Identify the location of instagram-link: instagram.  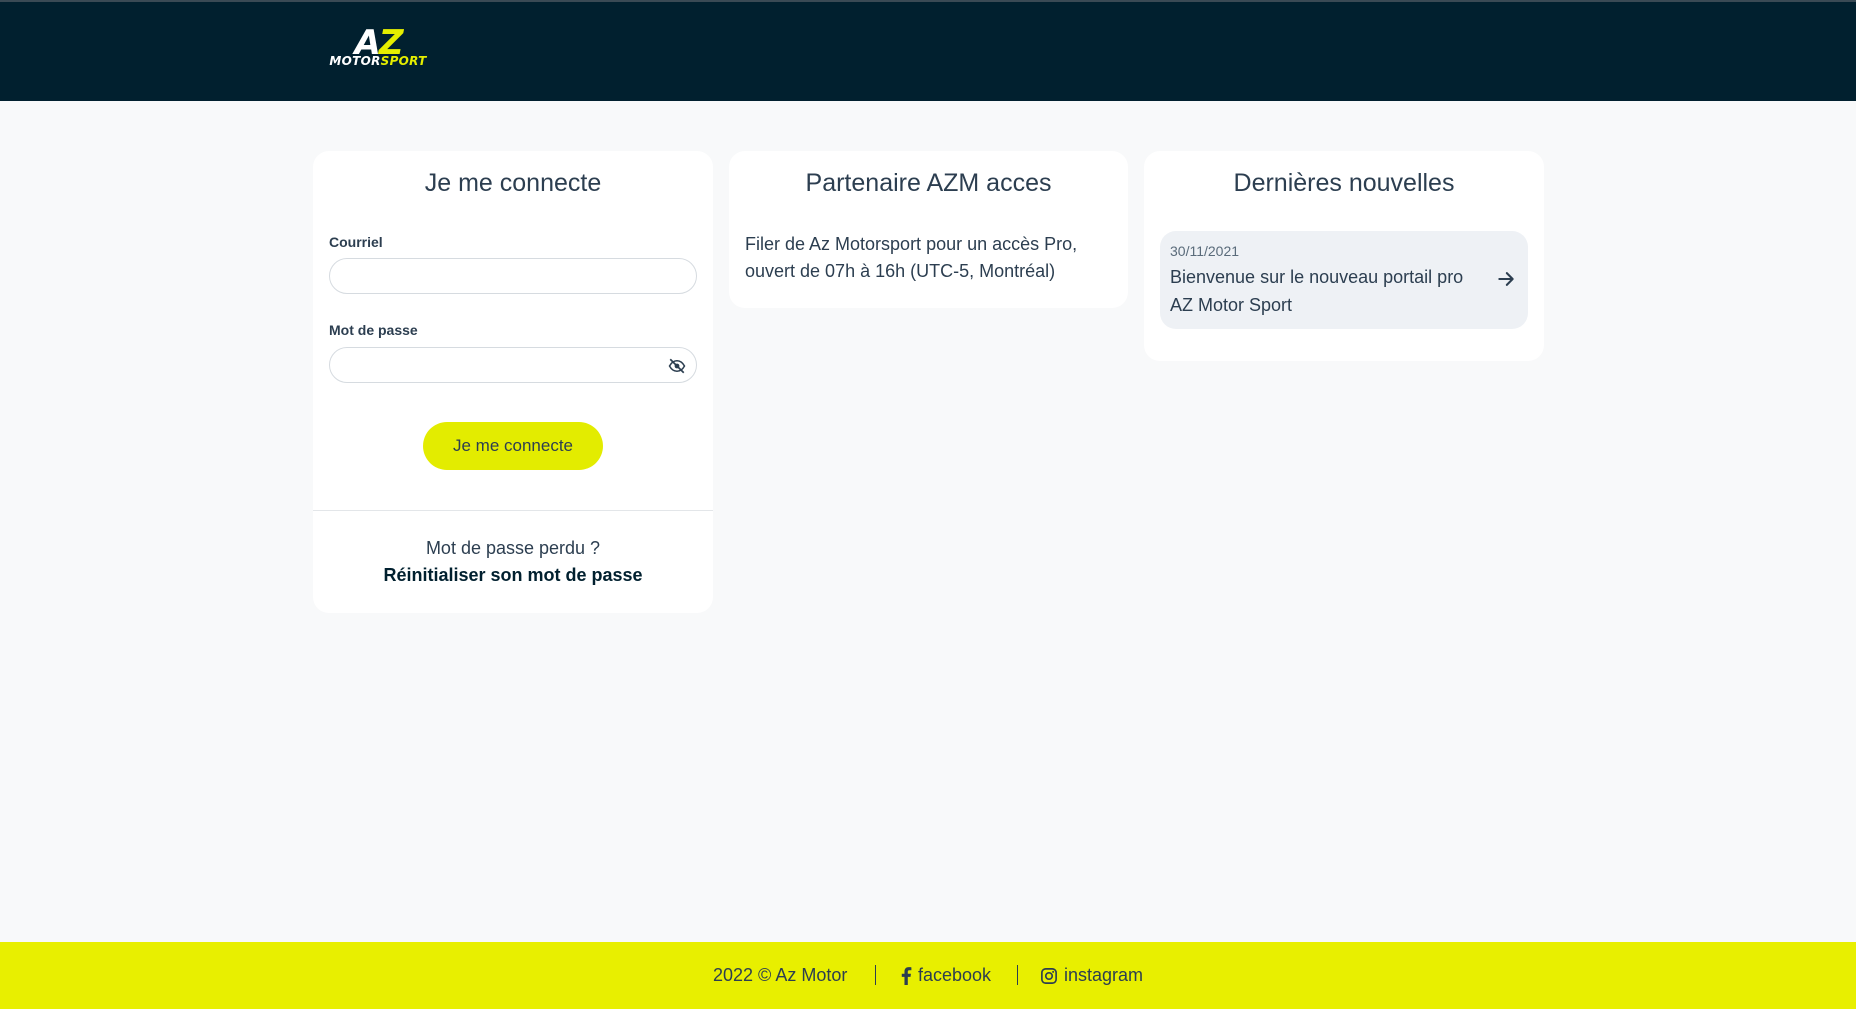
(1091, 975).